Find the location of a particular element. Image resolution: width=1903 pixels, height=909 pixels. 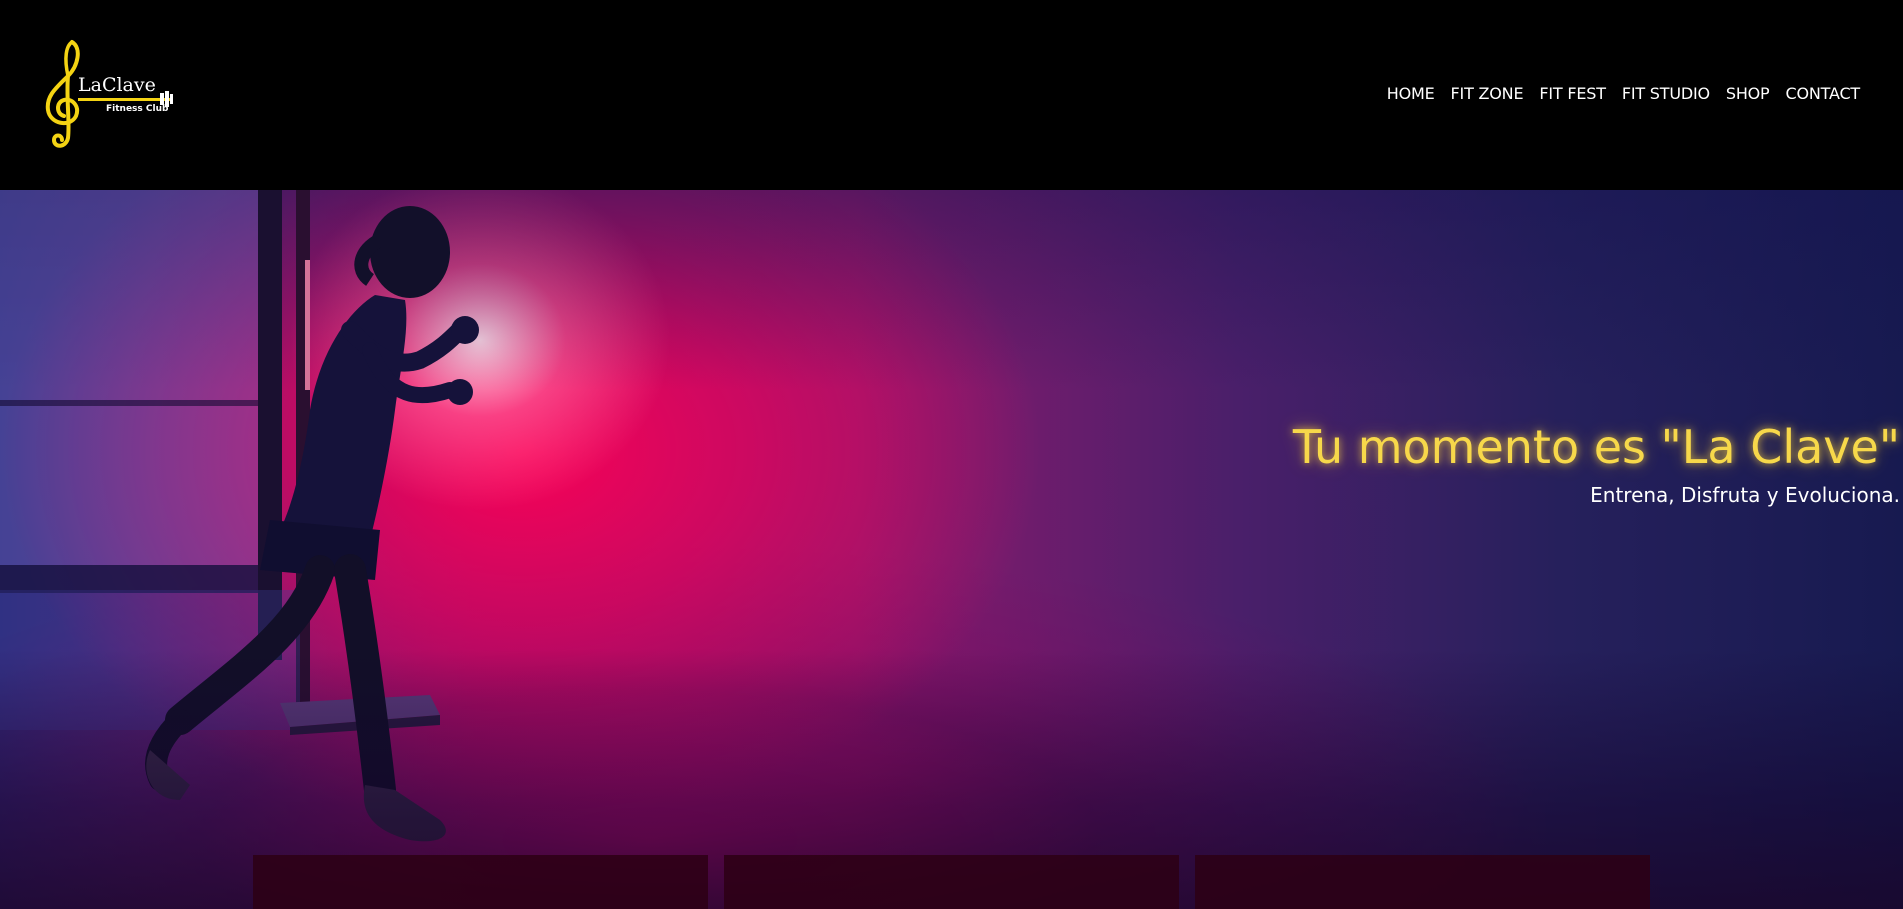

logo-tagline: Fitness Club is located at coordinates (137, 109).